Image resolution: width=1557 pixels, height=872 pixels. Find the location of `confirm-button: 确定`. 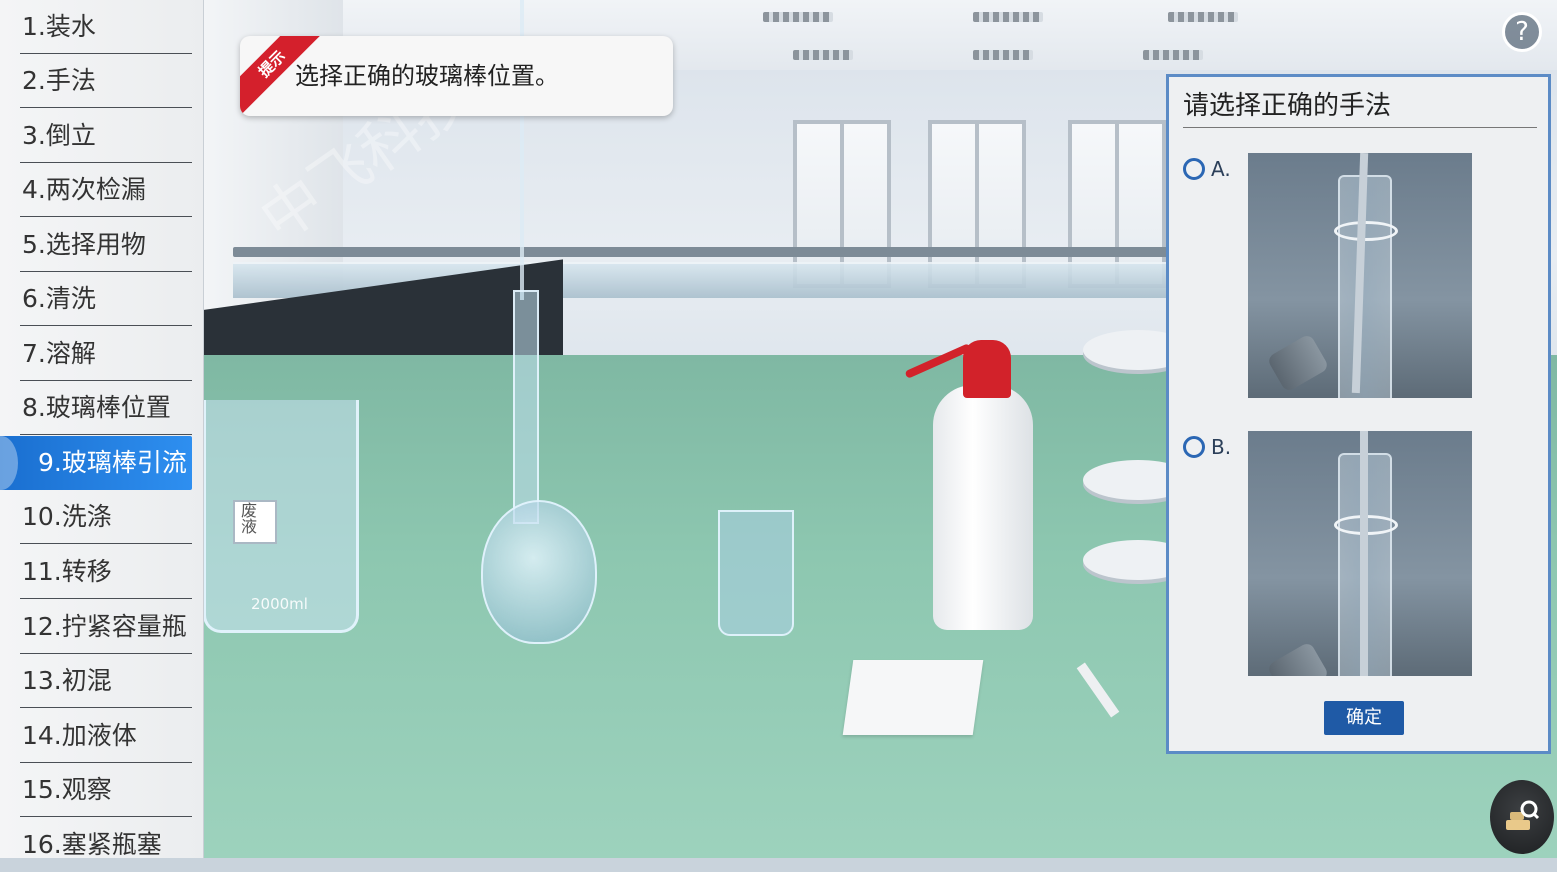

confirm-button: 确定 is located at coordinates (1364, 718).